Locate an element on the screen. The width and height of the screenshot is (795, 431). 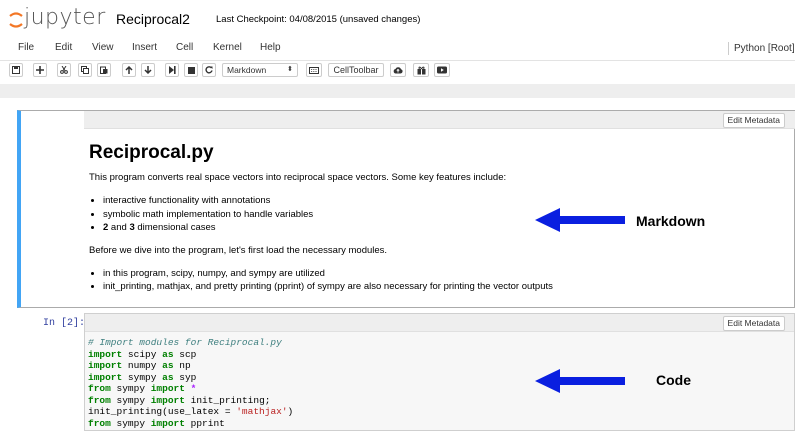
move-up-button is located at coordinates (129, 70).